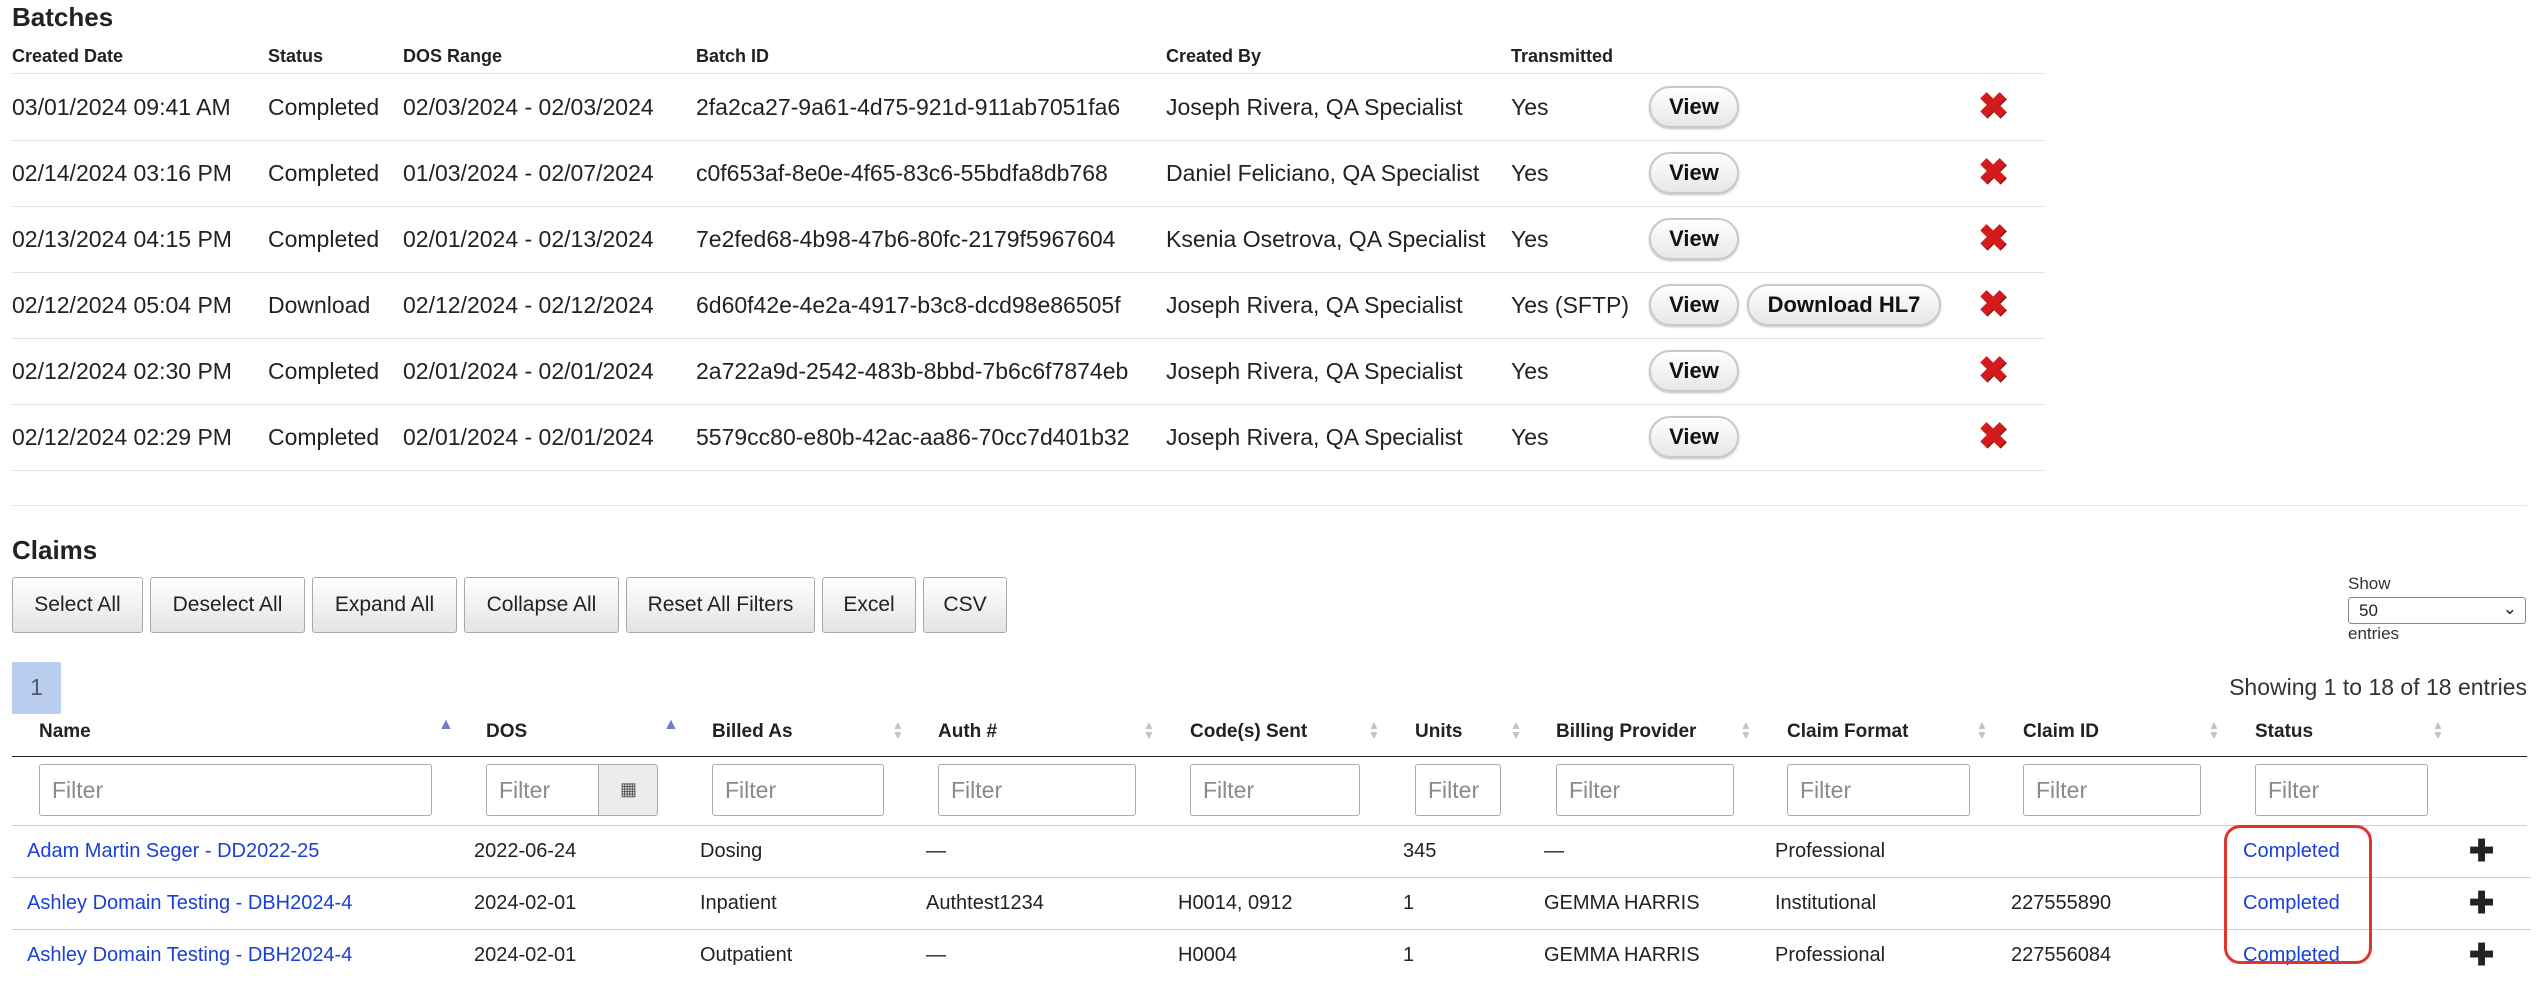  Describe the element at coordinates (1847, 732) in the screenshot. I see `col-claim-format: Claim Format` at that location.